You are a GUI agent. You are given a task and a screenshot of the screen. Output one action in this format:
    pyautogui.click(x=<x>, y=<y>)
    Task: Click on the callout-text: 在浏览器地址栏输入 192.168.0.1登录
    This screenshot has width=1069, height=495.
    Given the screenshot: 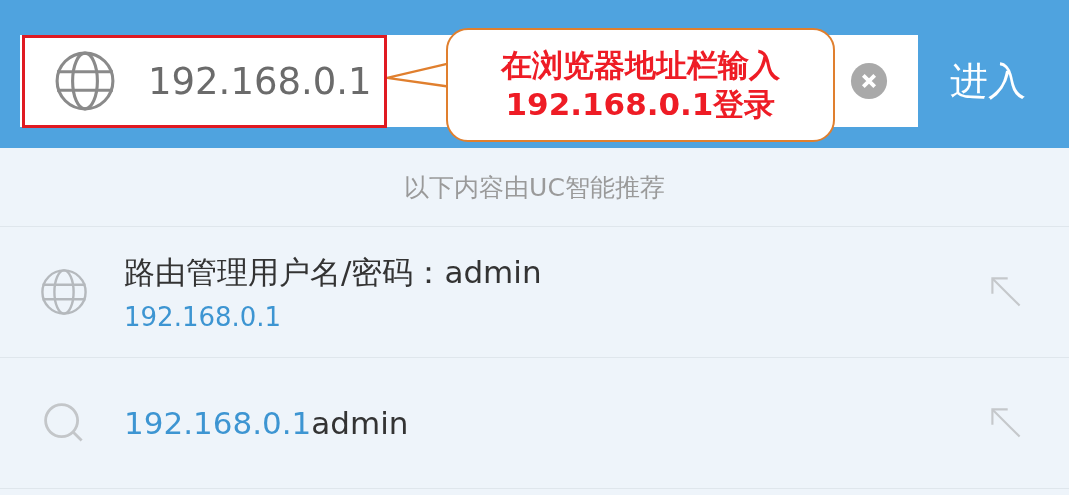 What is the action you would take?
    pyautogui.click(x=640, y=85)
    